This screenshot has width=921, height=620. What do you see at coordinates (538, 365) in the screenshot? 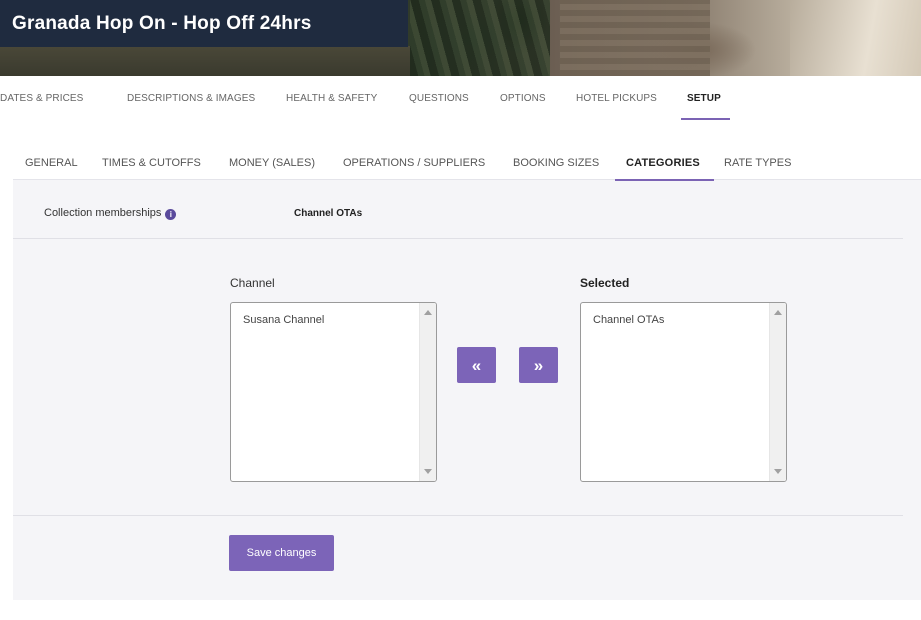
I see `move-right-button: »` at bounding box center [538, 365].